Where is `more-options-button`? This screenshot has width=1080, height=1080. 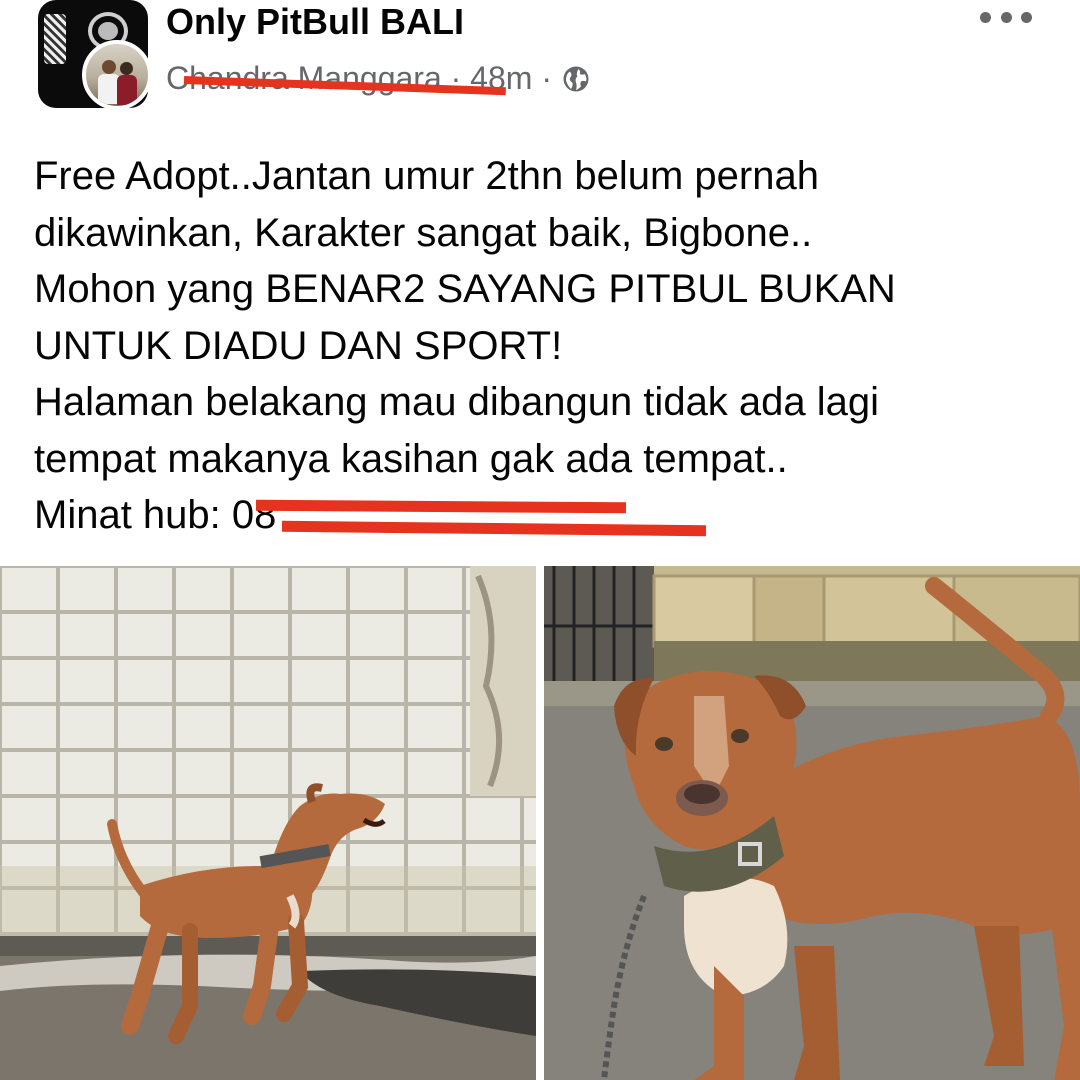
more-options-button is located at coordinates (1006, 17).